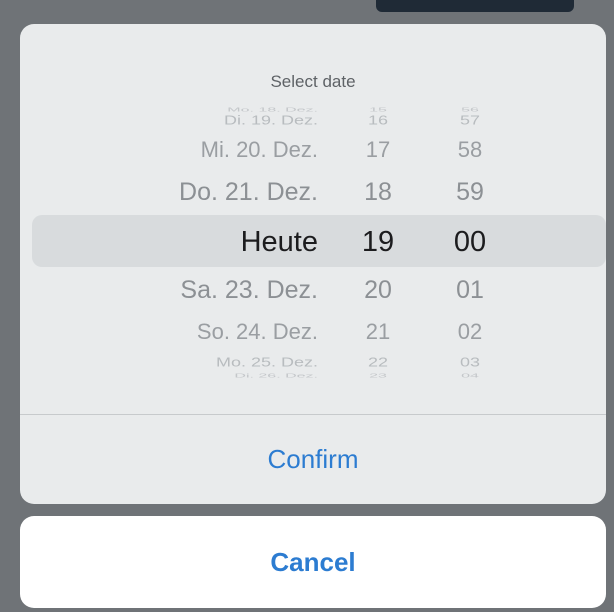  I want to click on cancel-button: Cancel, so click(313, 562).